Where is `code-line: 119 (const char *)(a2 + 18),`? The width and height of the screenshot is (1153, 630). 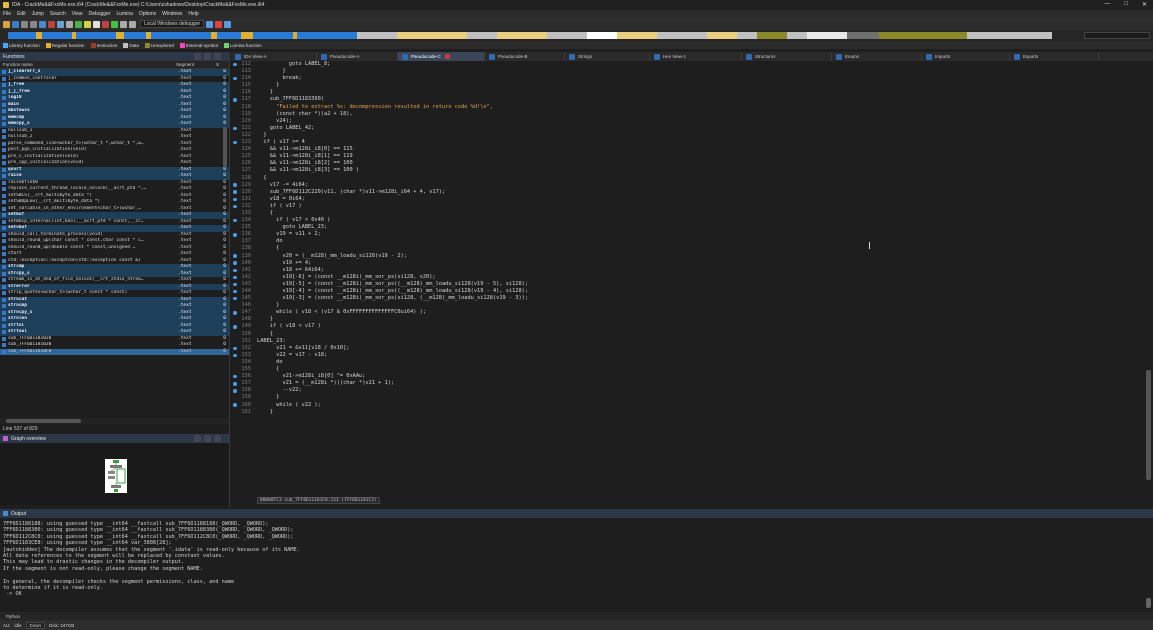
code-line: 119 (const char *)(a2 + 18), is located at coordinates (692, 114).